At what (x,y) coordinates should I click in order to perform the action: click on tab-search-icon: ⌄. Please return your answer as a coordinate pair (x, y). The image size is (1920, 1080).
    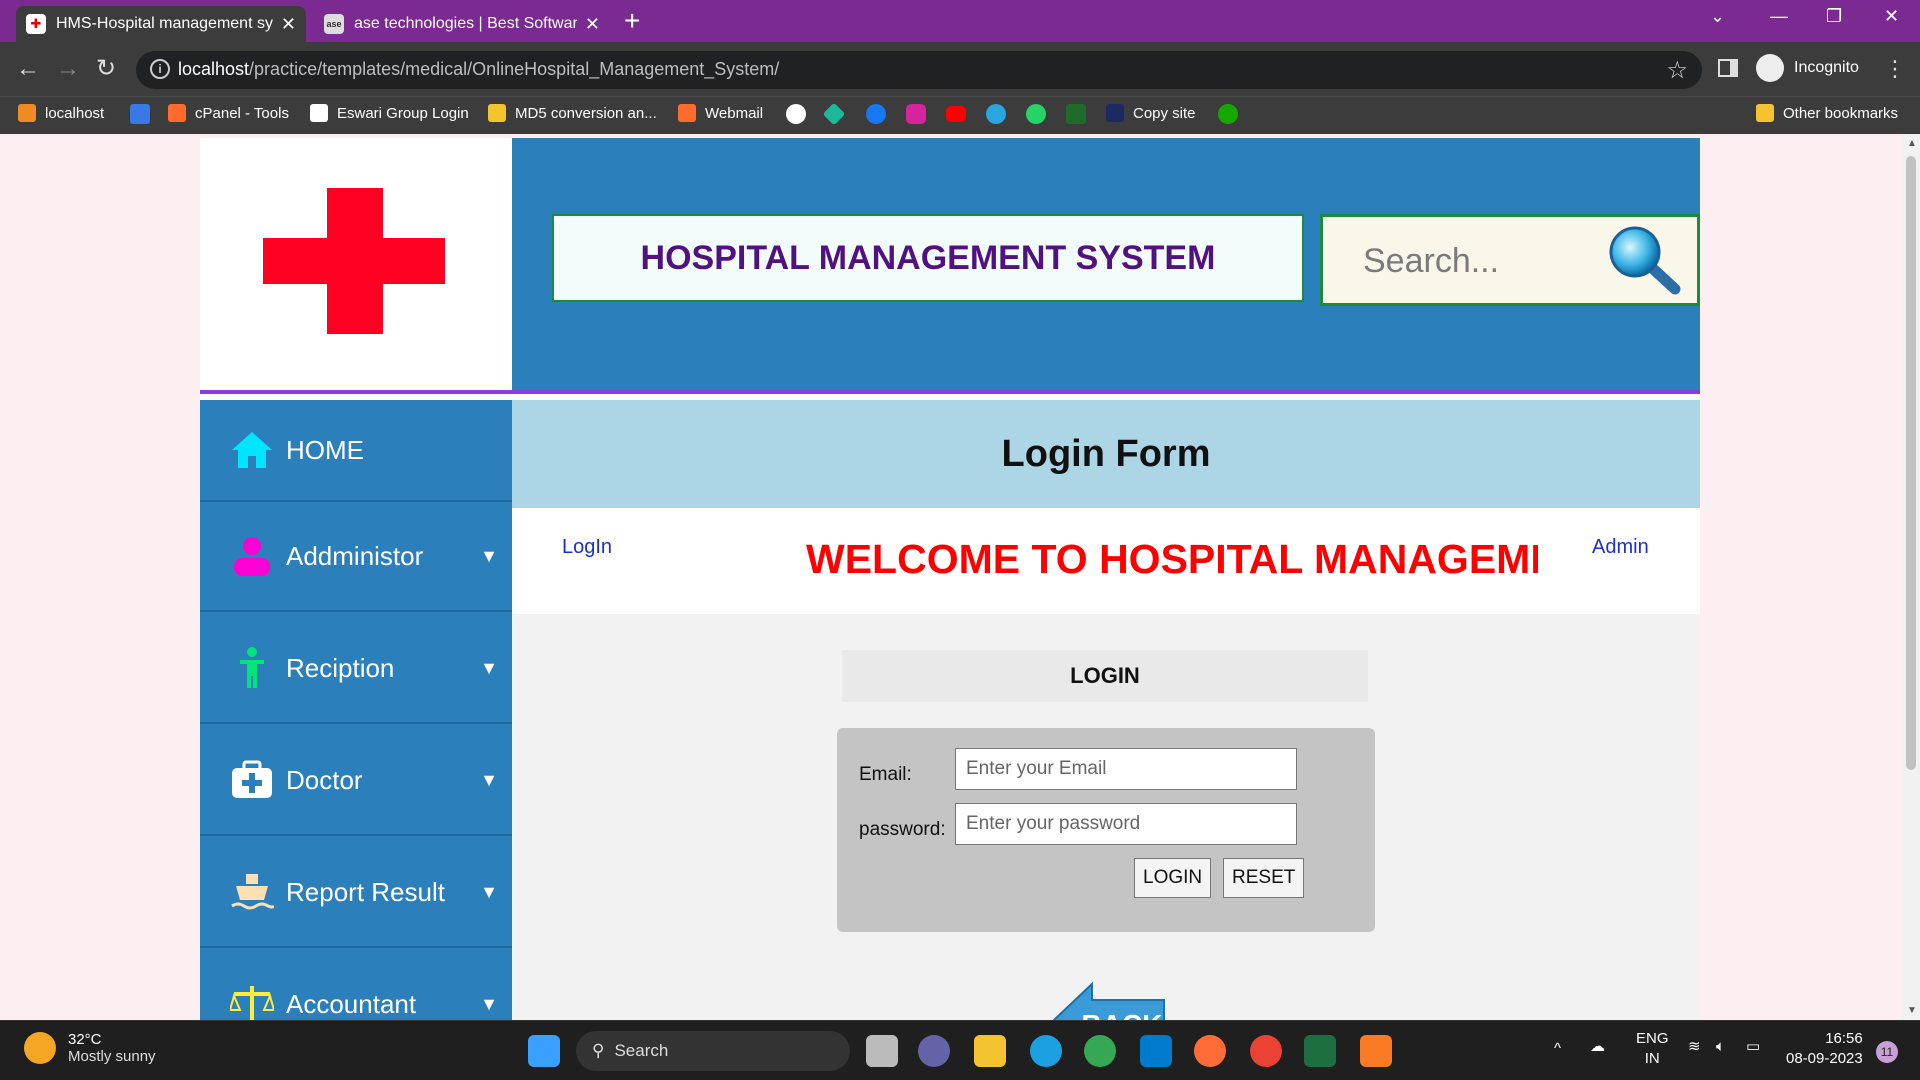
    Looking at the image, I should click on (1717, 16).